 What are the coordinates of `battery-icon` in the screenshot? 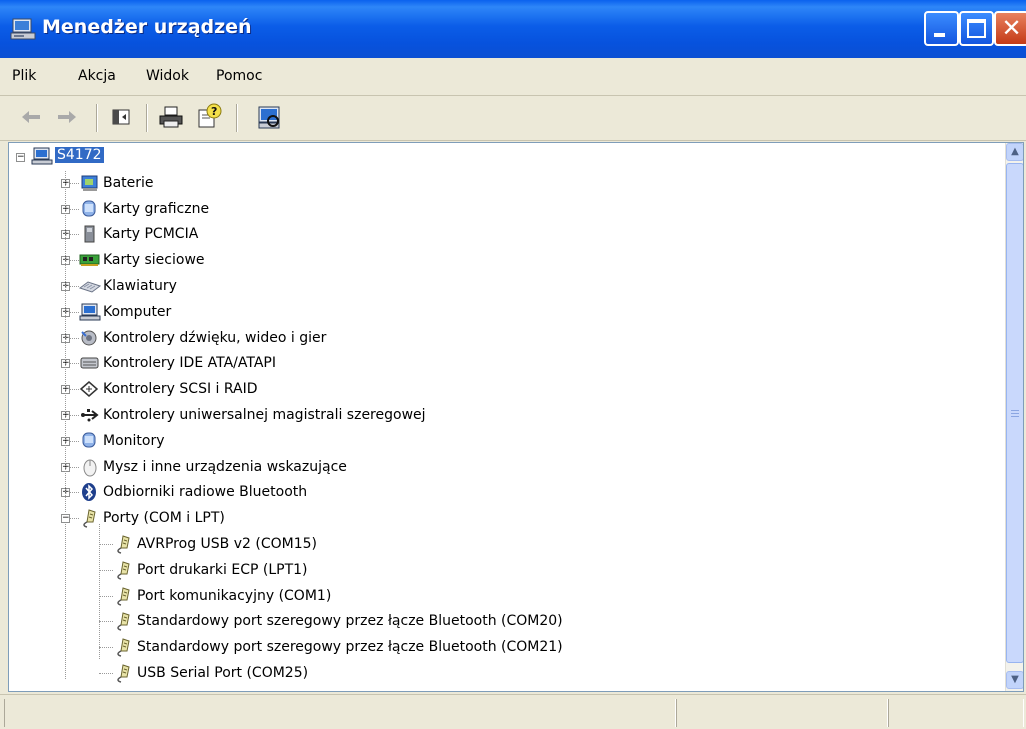 It's located at (89, 183).